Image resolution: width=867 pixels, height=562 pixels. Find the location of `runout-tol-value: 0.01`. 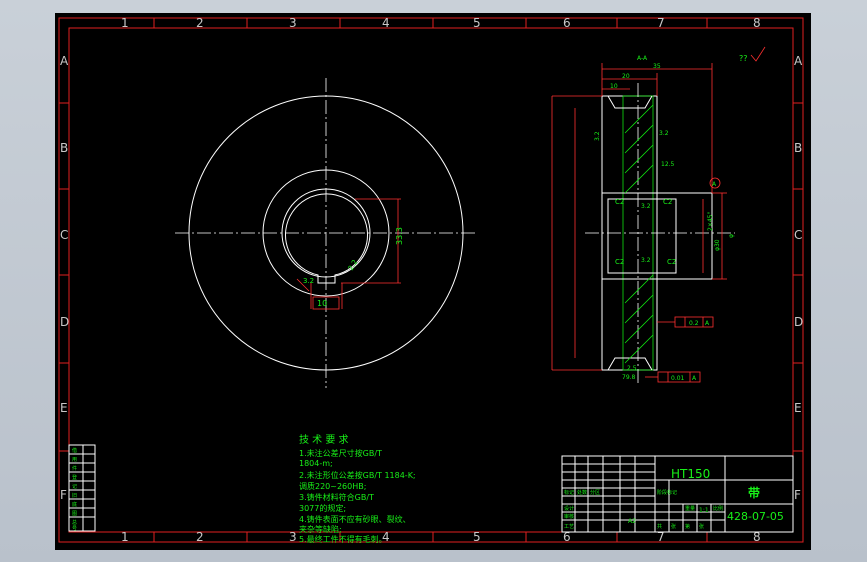

runout-tol-value: 0.01 is located at coordinates (678, 378).